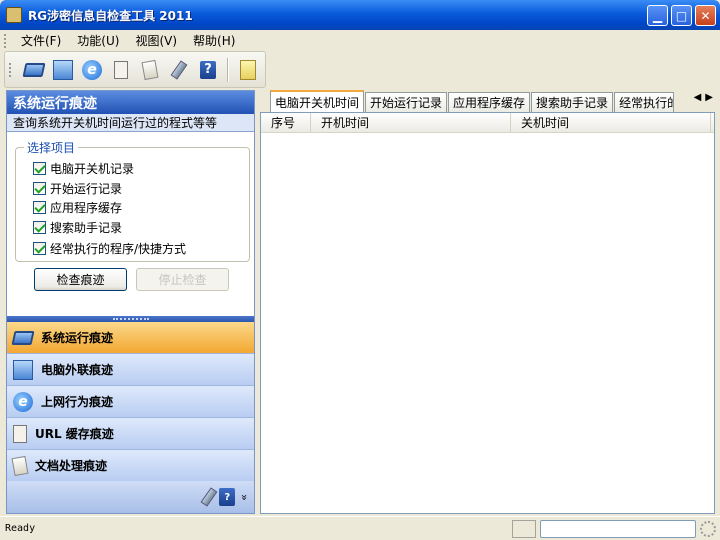 This screenshot has width=720, height=540. Describe the element at coordinates (709, 97) in the screenshot. I see `tab-scroll-right-icon: ▶` at that location.